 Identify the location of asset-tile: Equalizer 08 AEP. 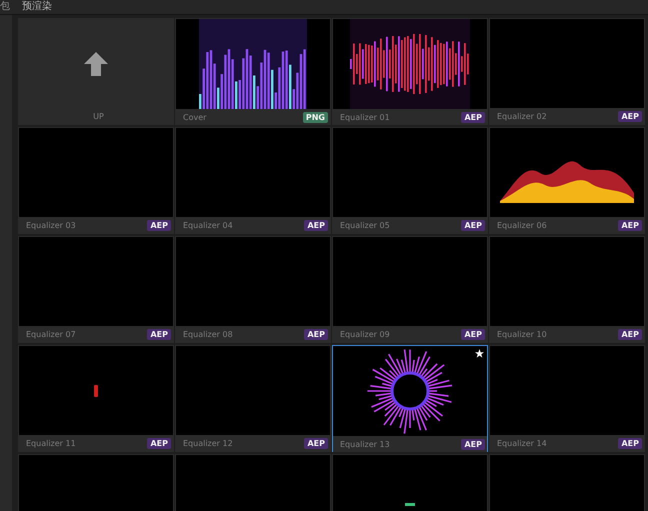
(253, 289).